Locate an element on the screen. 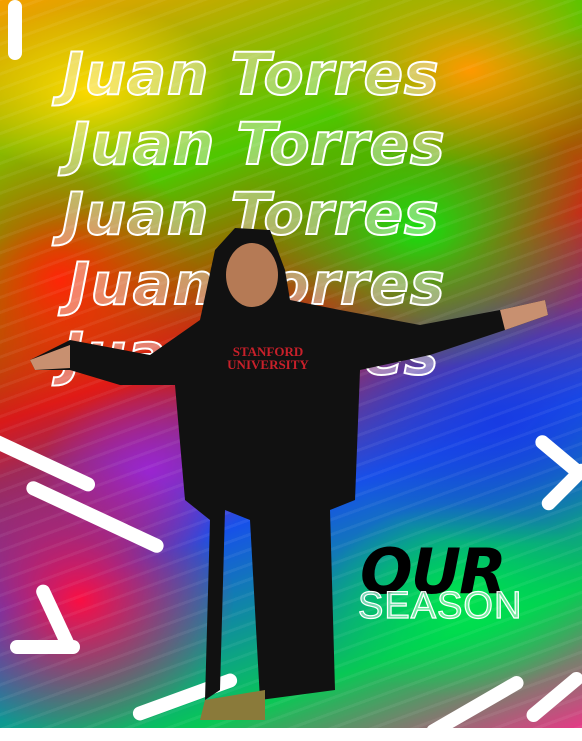  shirt-print: STANFORD UNIVERSITY is located at coordinates (268, 358).